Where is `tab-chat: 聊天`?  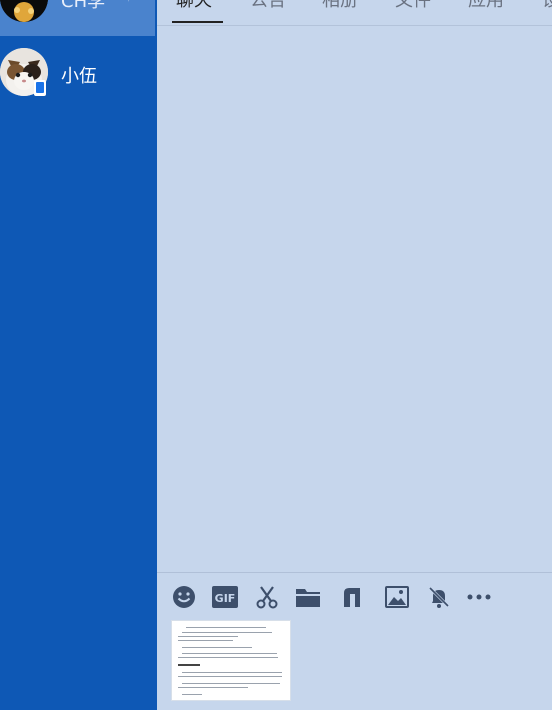
tab-chat: 聊天 is located at coordinates (194, 6).